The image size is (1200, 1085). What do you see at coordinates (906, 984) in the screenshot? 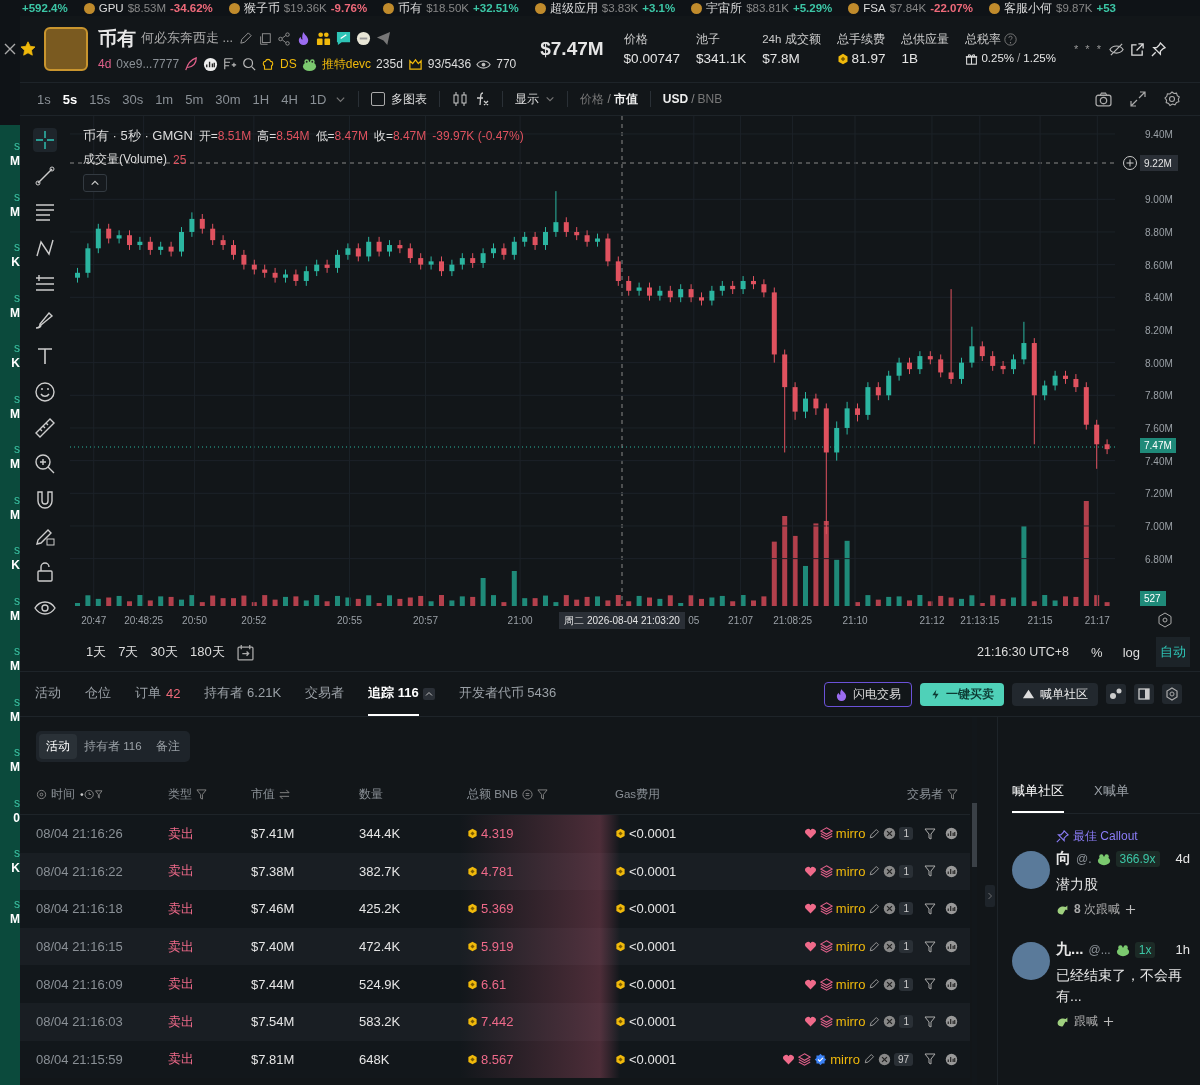
I see `count-badge: 1` at bounding box center [906, 984].